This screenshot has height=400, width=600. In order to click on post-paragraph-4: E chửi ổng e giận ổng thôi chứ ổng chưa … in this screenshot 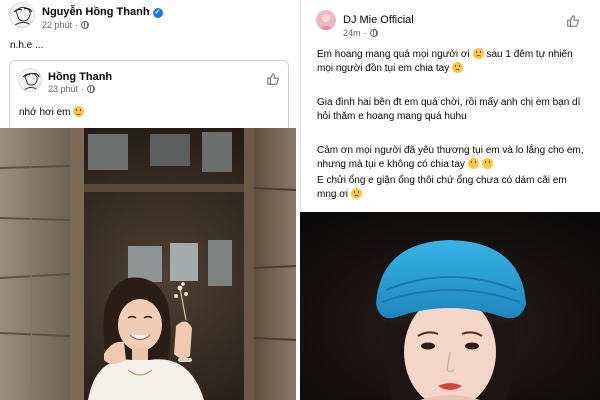, I will do `click(452, 188)`.